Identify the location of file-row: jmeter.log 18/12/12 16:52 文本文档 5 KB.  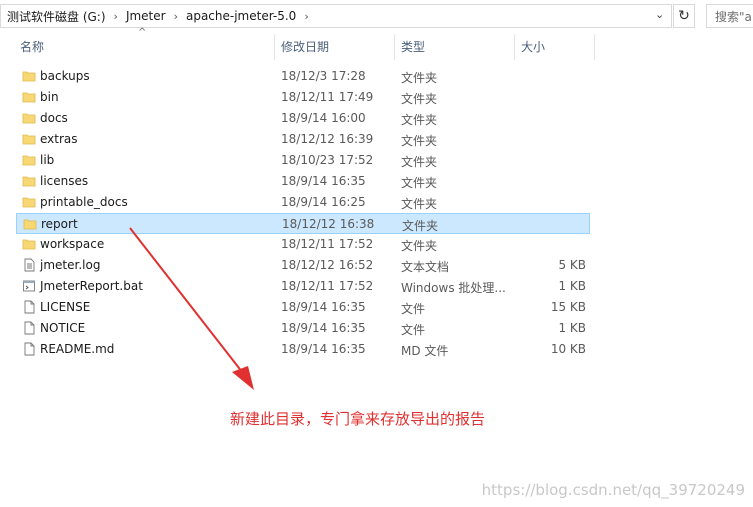
(303, 265).